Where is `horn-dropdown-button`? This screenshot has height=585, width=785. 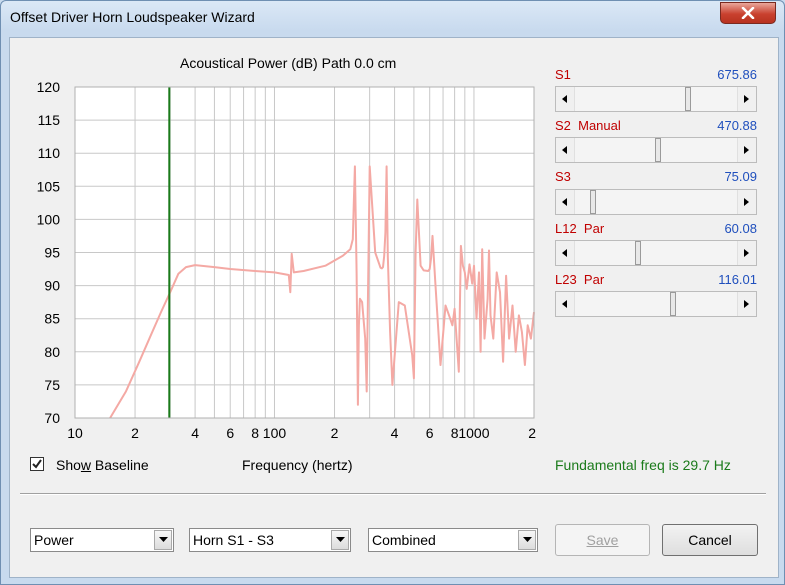
horn-dropdown-button is located at coordinates (340, 540).